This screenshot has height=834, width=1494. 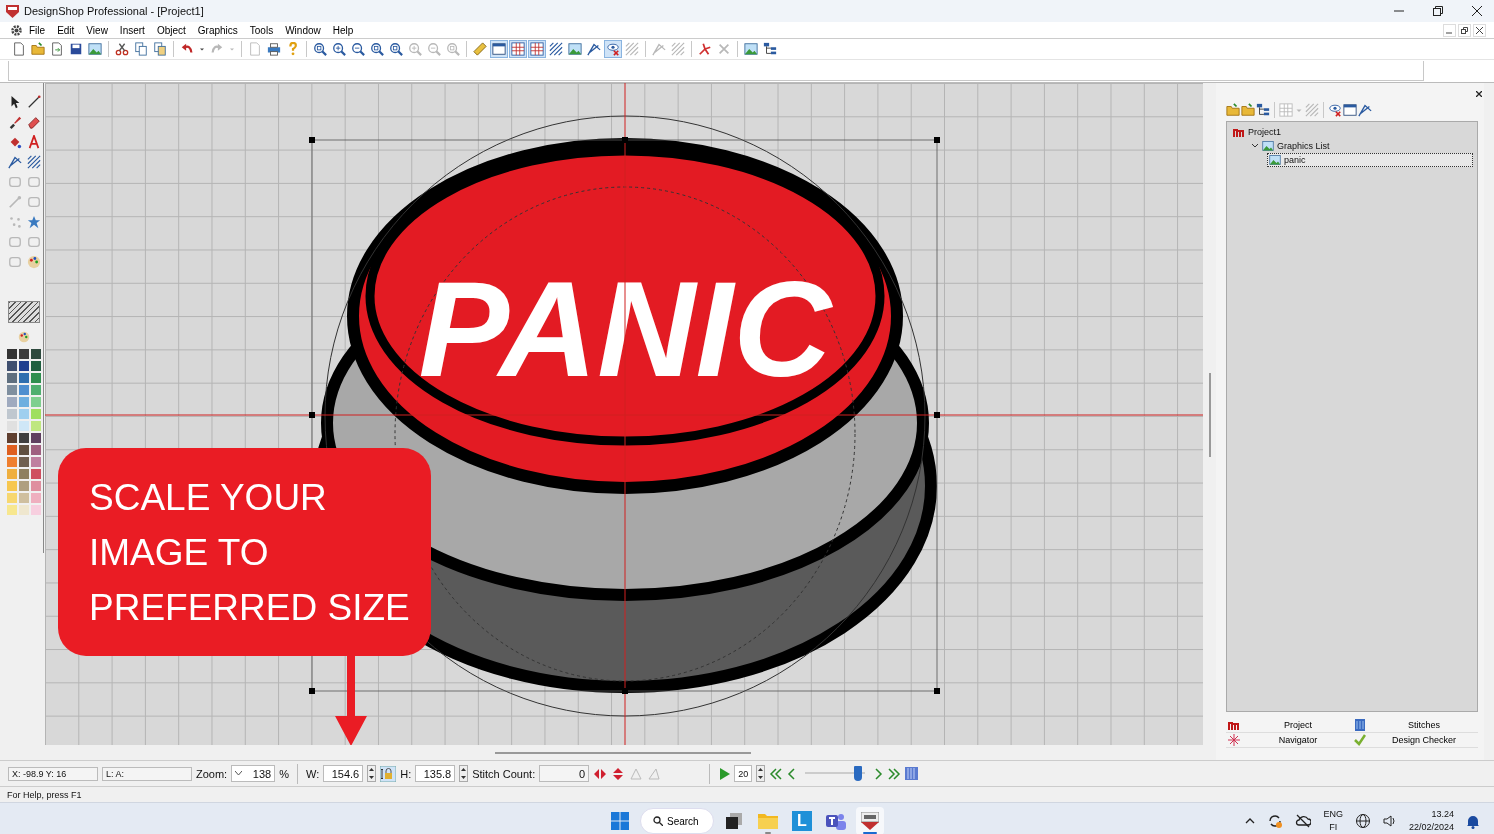 I want to click on zoom-label: Zoom:, so click(x=212, y=773).